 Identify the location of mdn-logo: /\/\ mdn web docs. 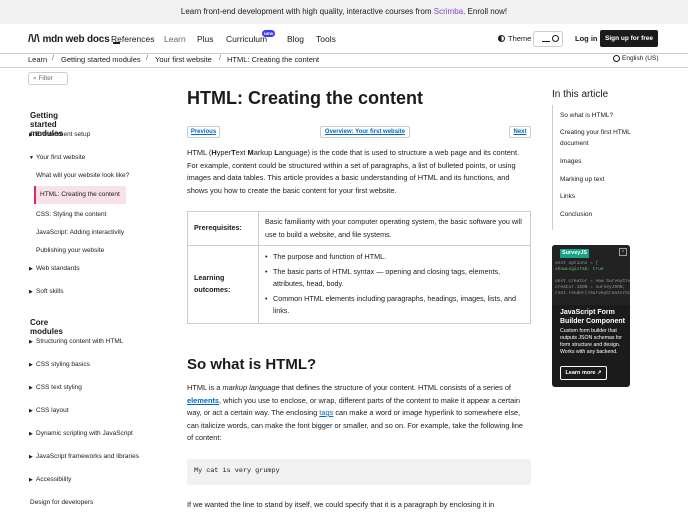
(74, 39).